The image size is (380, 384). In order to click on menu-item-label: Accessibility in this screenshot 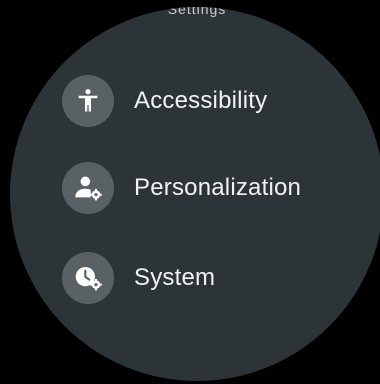, I will do `click(201, 100)`.